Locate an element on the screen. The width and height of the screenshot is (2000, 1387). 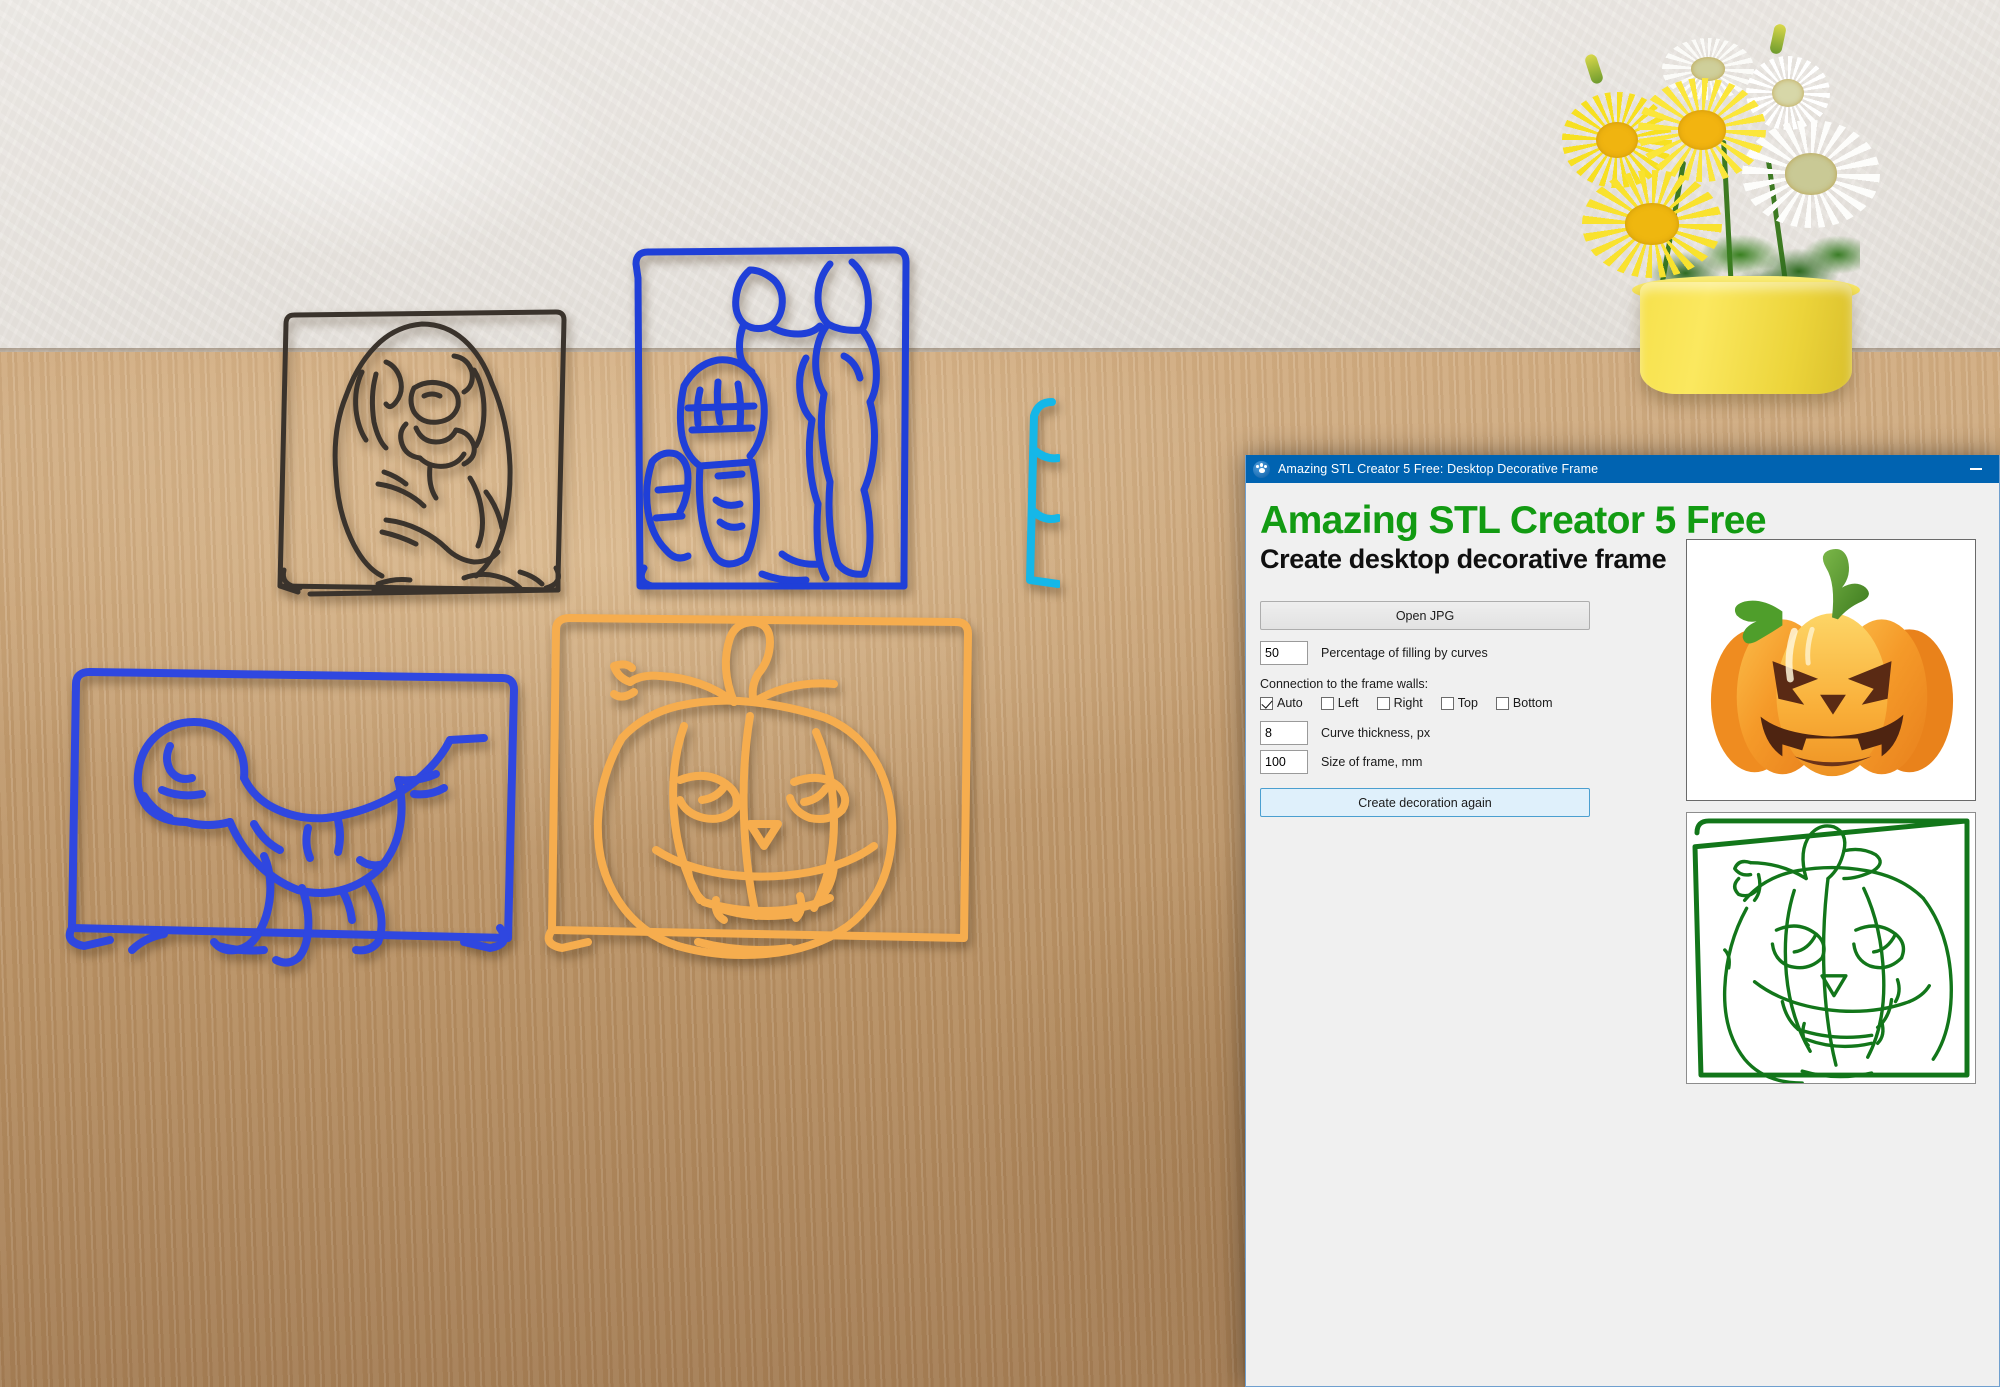
percentage-row: Percentage of filling by curves is located at coordinates (1462, 653).